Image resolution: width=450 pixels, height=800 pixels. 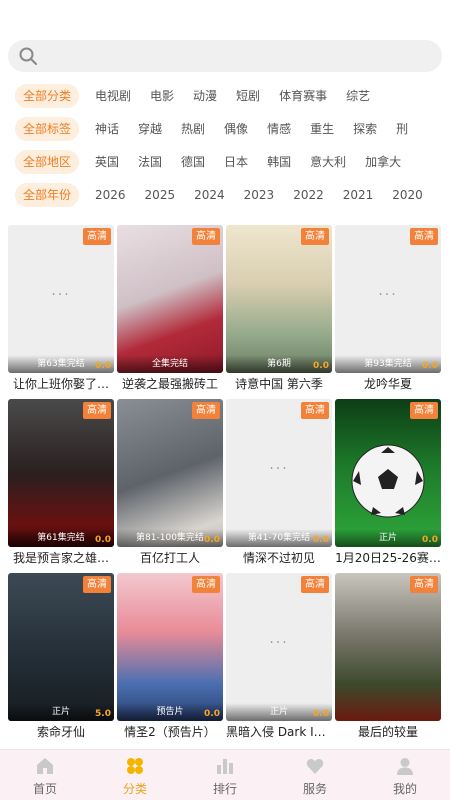 I want to click on filter-row-region: 全部地区 英国 法国 德国 日本 韩国 意大利 加拿大, so click(x=225, y=162).